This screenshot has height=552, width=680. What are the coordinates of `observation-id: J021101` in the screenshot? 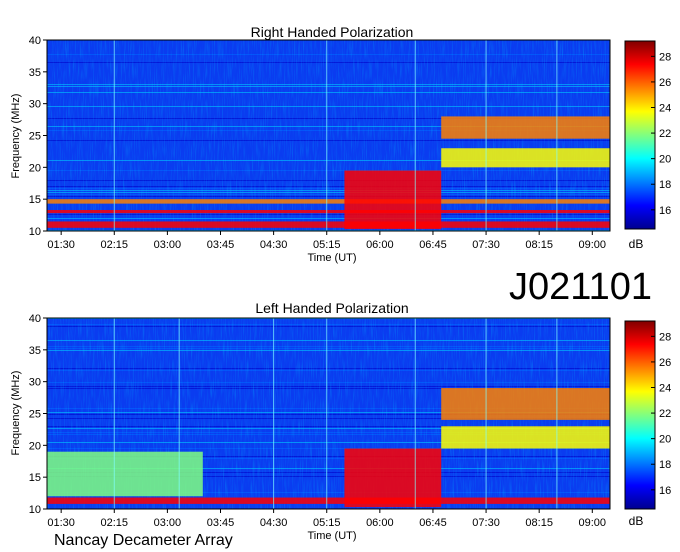 It's located at (580, 287).